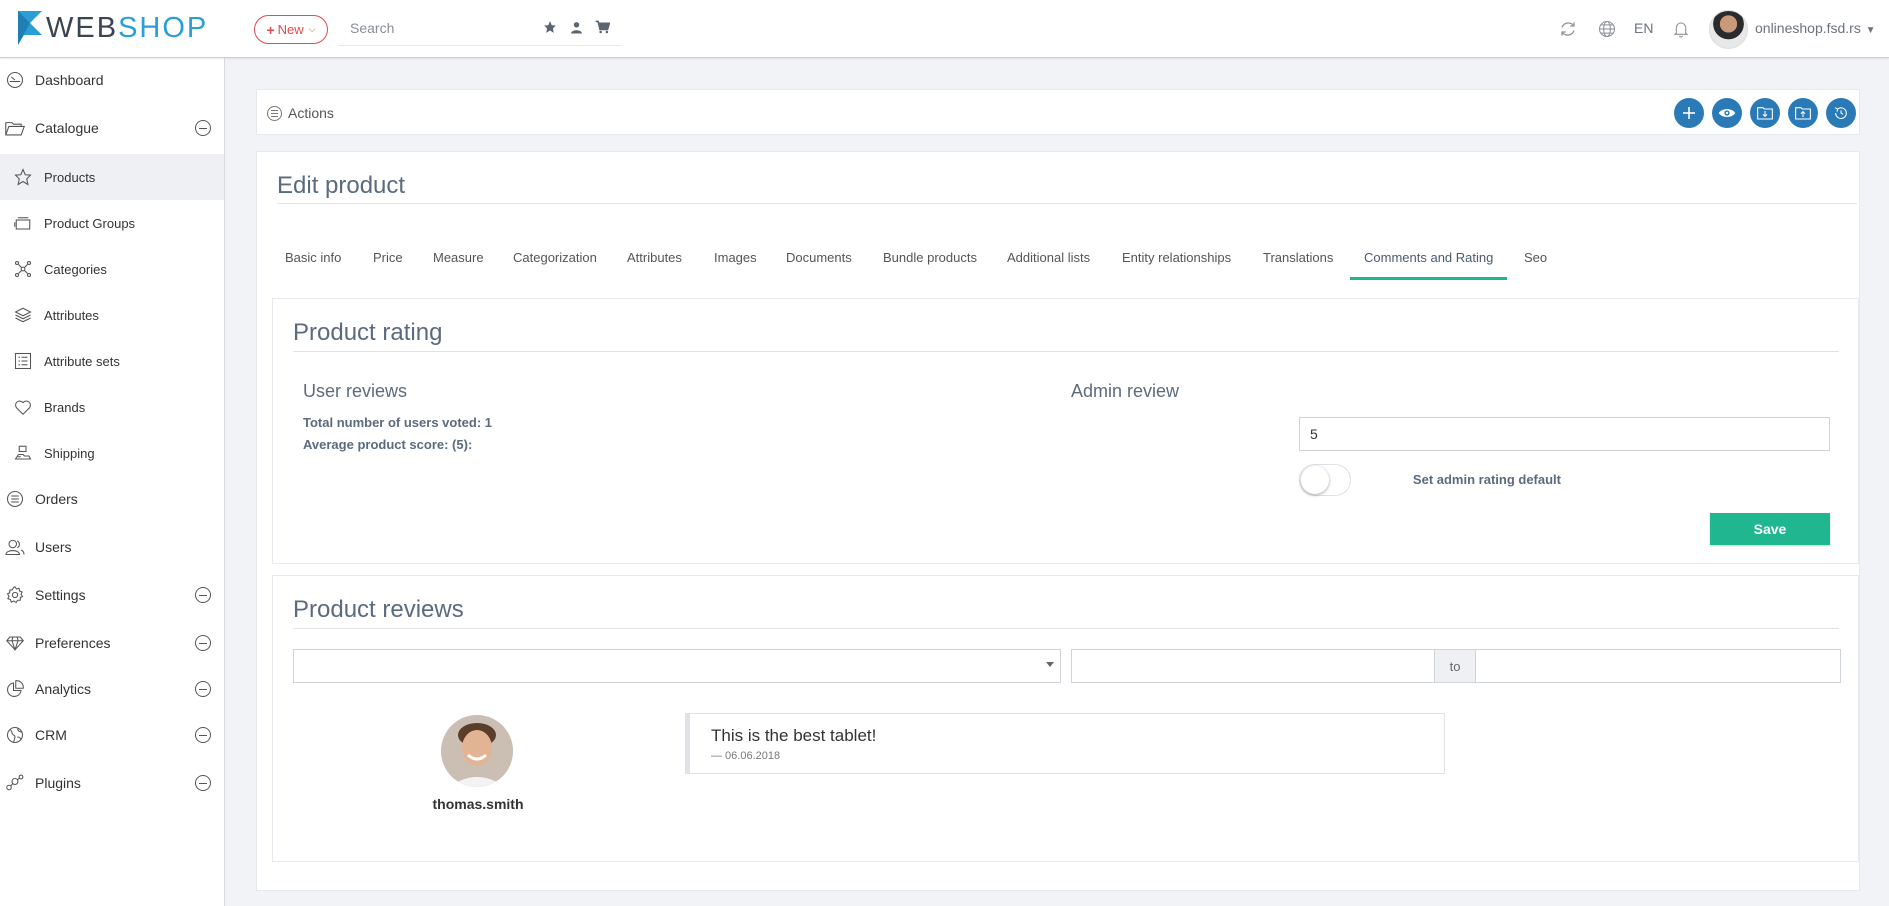 The width and height of the screenshot is (1889, 906). Describe the element at coordinates (1253, 666) in the screenshot. I see `date-from-input` at that location.